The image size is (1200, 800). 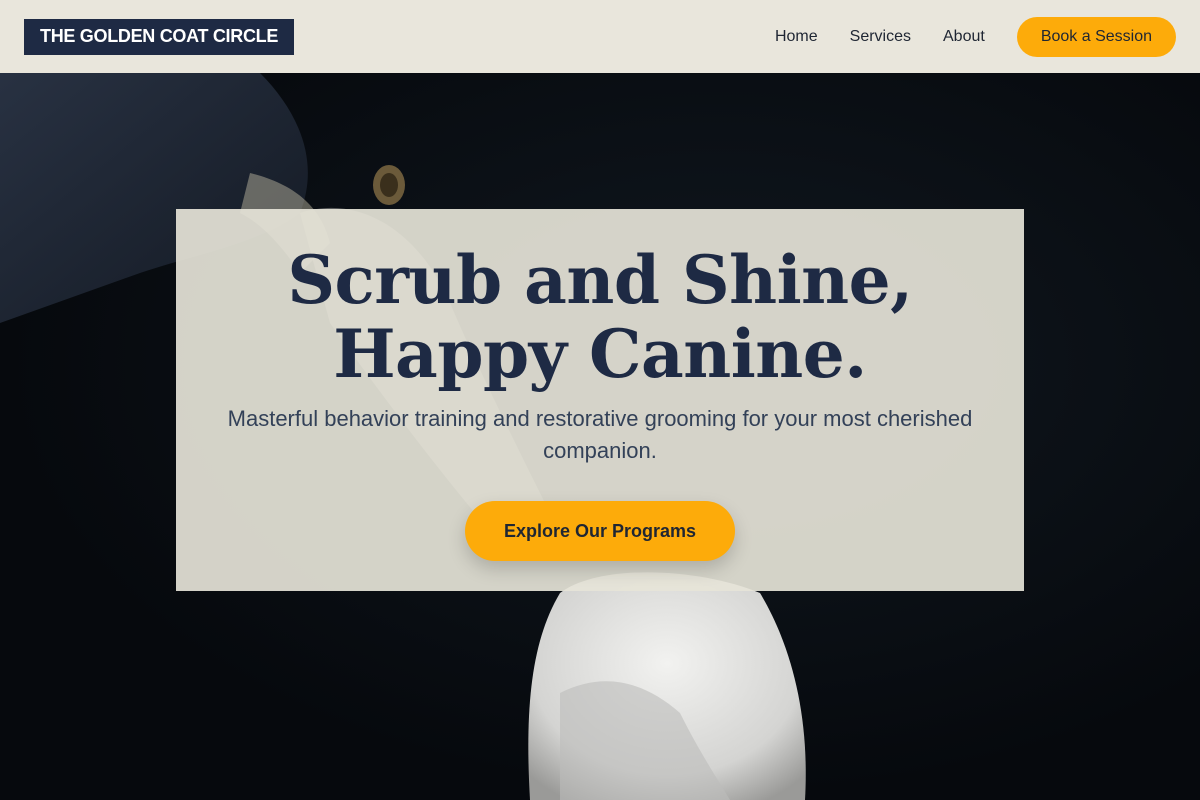 What do you see at coordinates (159, 36) in the screenshot?
I see `site-logo: THE GOLDEN COAT CIRCLE` at bounding box center [159, 36].